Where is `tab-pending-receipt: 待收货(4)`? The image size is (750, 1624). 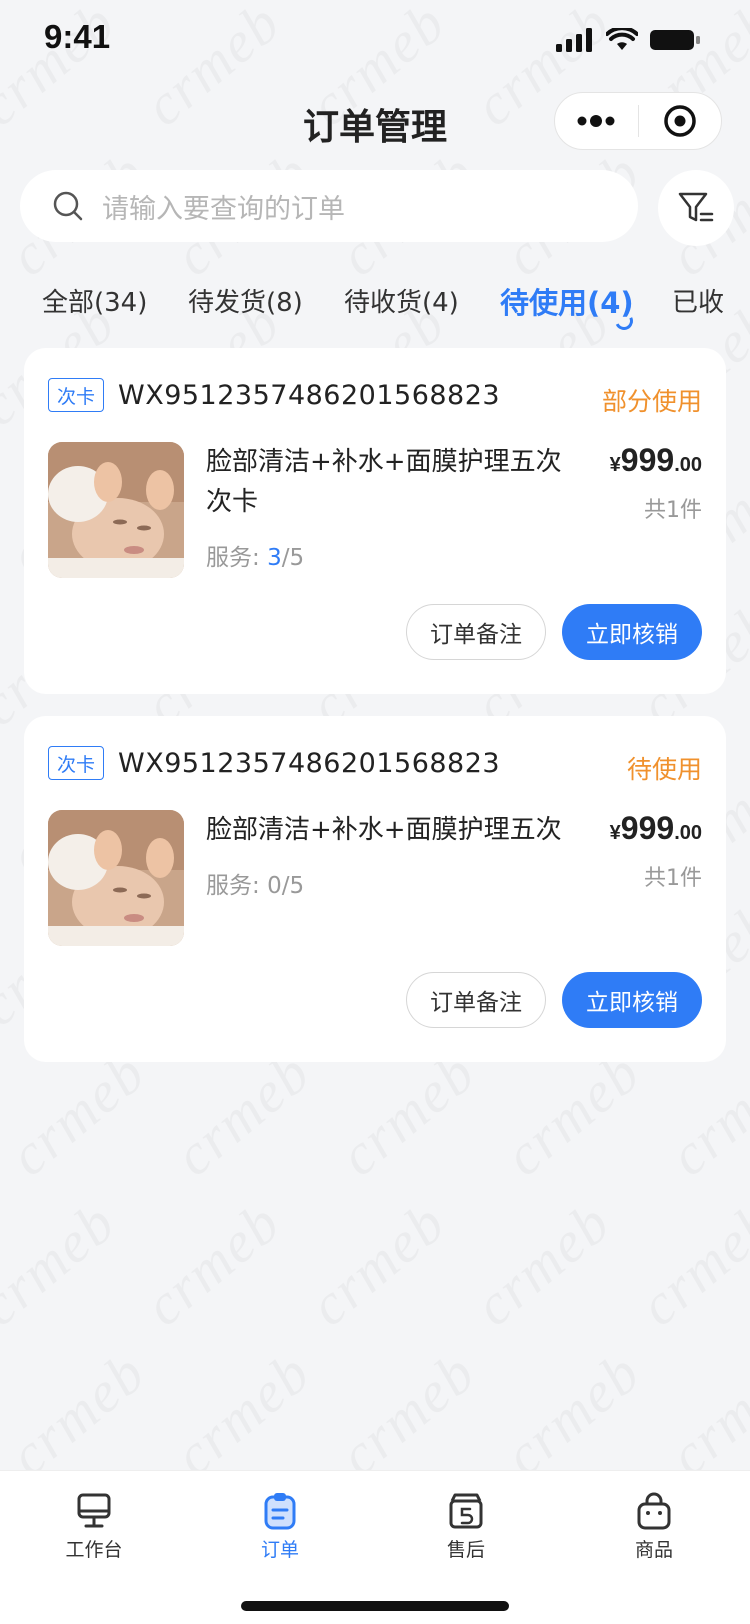 tab-pending-receipt: 待收货(4) is located at coordinates (401, 300).